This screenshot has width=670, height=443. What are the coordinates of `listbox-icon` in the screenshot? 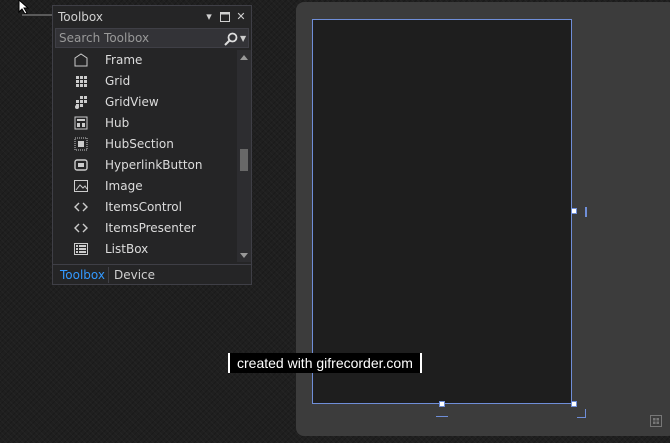 It's located at (81, 249).